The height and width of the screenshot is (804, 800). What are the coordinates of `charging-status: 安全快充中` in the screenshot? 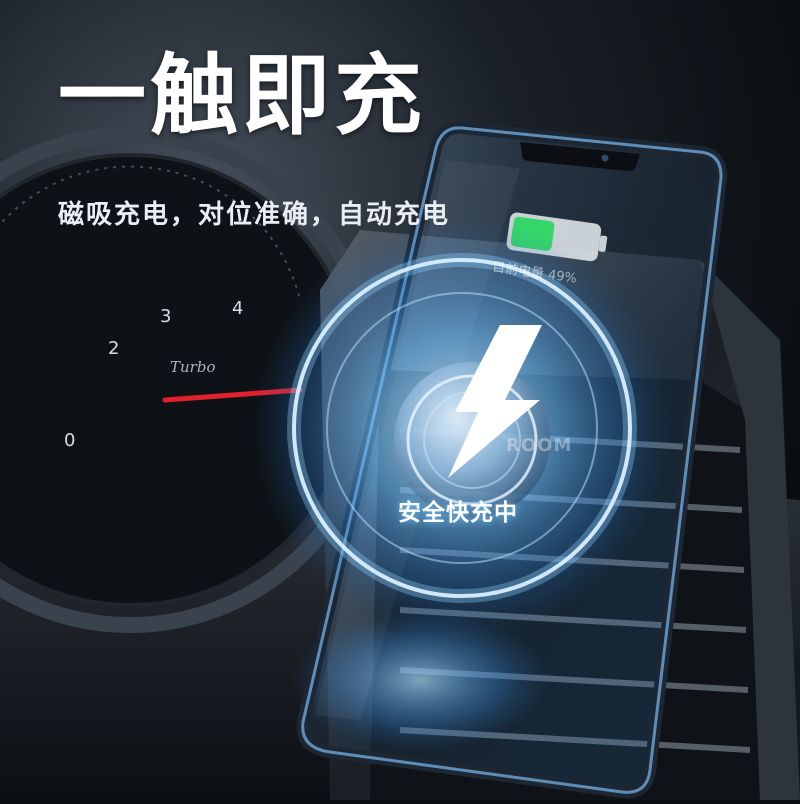 It's located at (458, 513).